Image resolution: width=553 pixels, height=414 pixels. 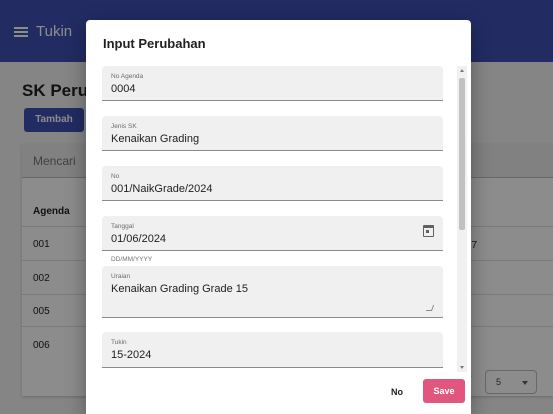 What do you see at coordinates (272, 183) in the screenshot?
I see `no-field: No 001/NaikGrade/2024` at bounding box center [272, 183].